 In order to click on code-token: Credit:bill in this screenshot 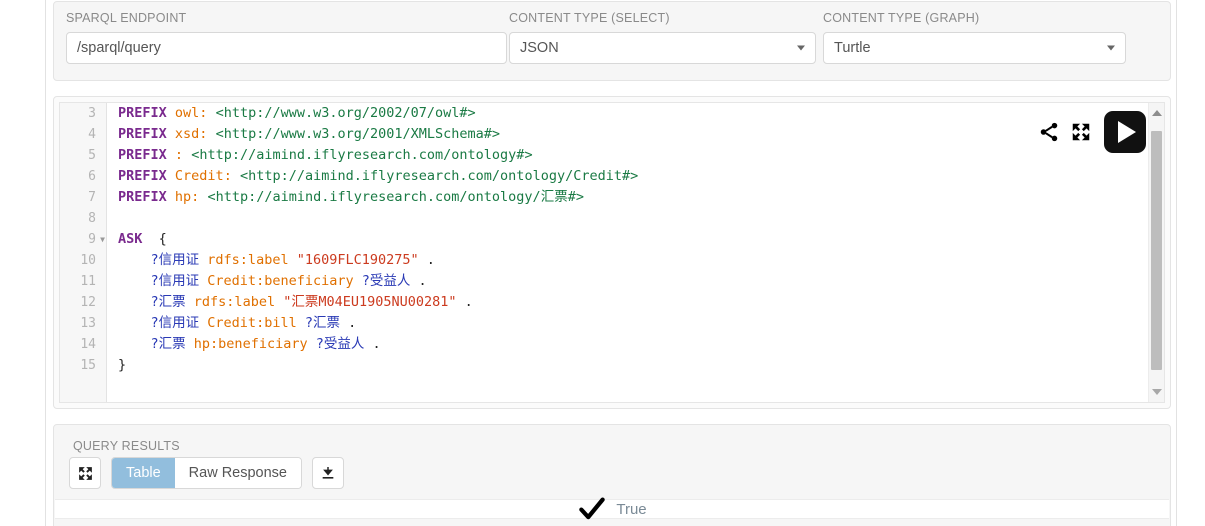, I will do `click(252, 323)`.